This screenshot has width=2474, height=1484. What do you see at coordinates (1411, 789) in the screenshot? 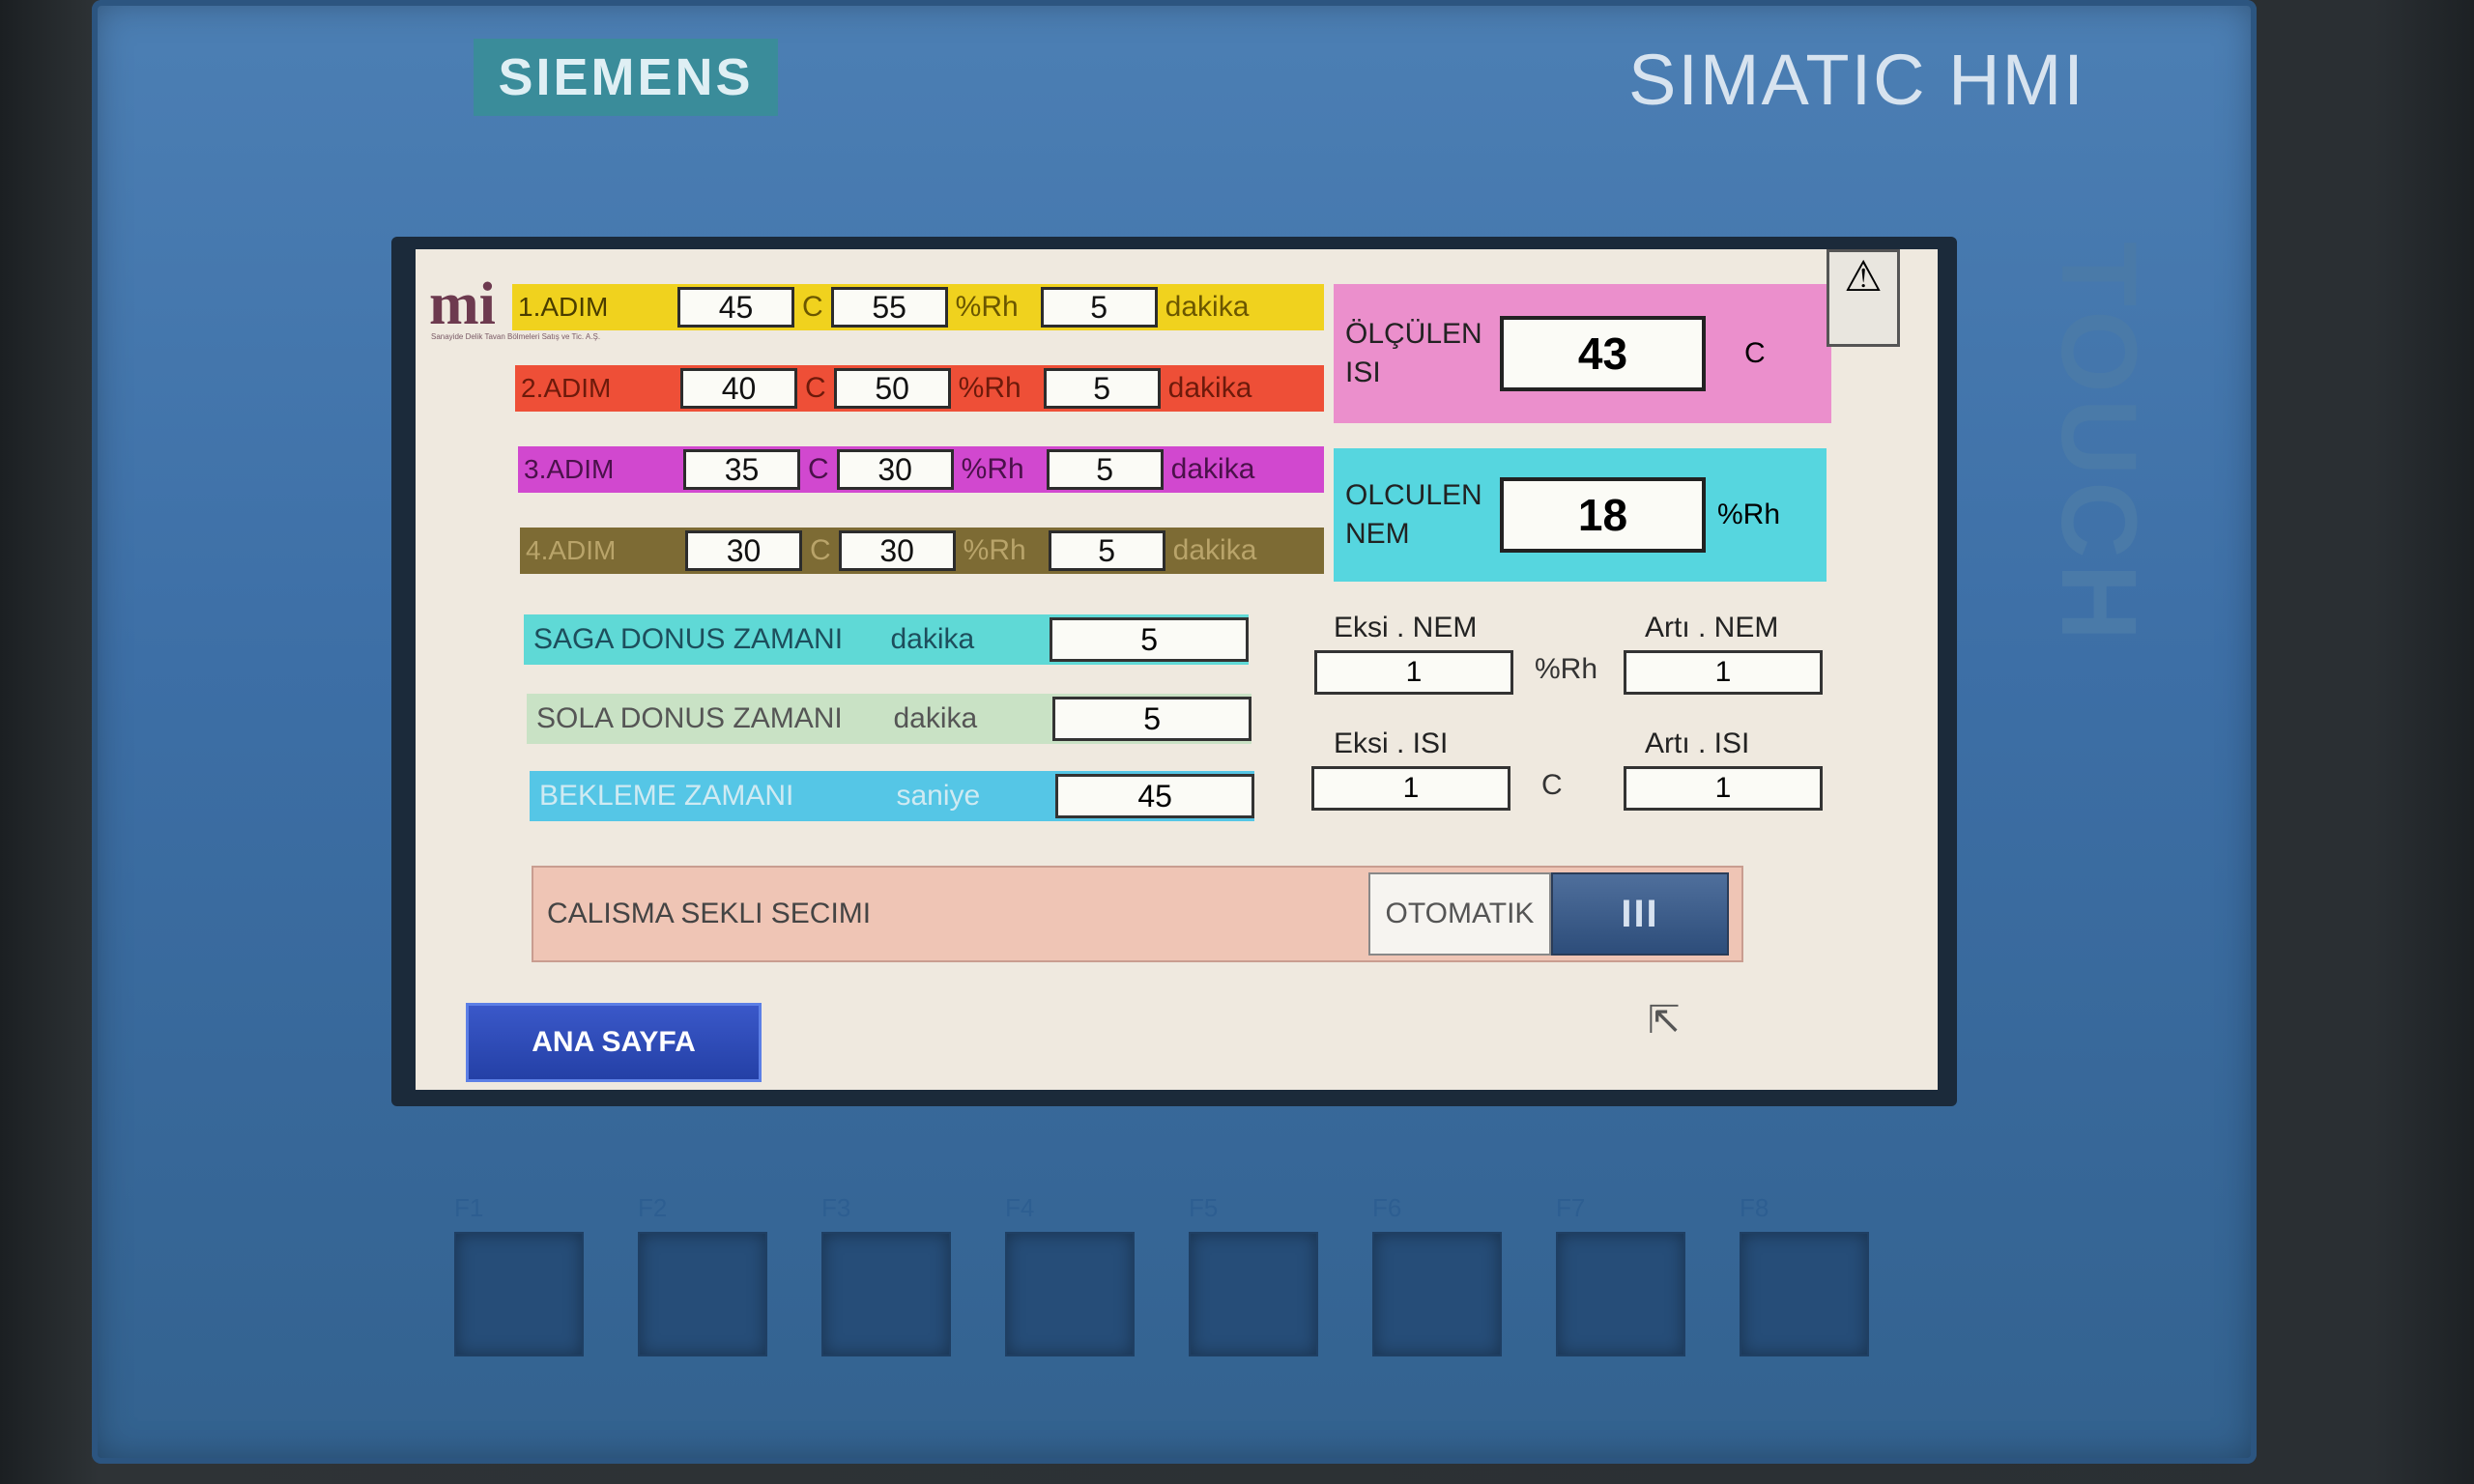
I see `eksi-isi-field: 1` at bounding box center [1411, 789].